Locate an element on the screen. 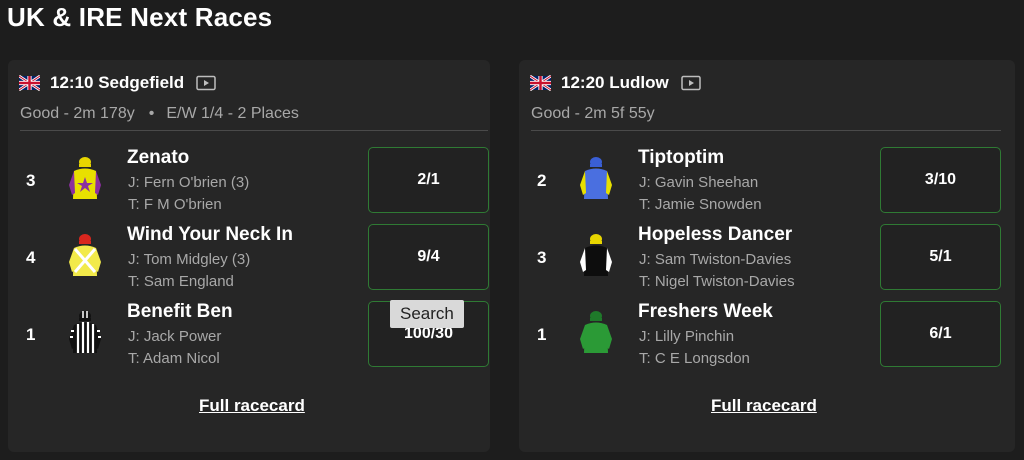 This screenshot has width=1024, height=460. runner-number: 2 is located at coordinates (542, 180).